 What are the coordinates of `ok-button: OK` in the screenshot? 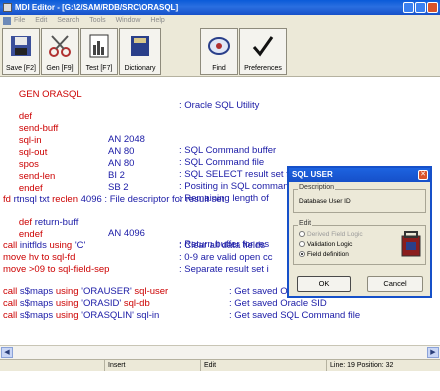 It's located at (324, 284).